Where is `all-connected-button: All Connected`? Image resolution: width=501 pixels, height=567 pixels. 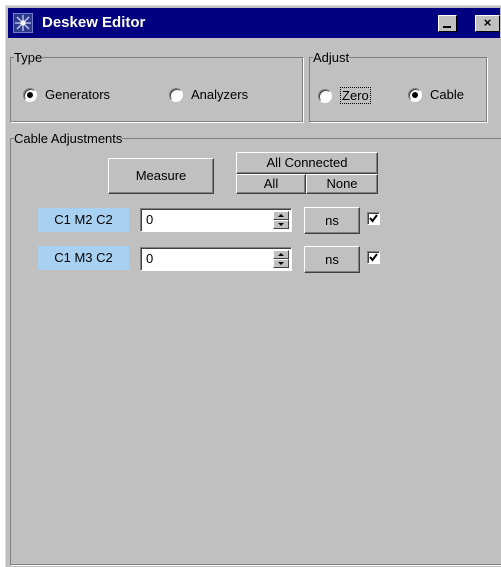
all-connected-button: All Connected is located at coordinates (307, 163).